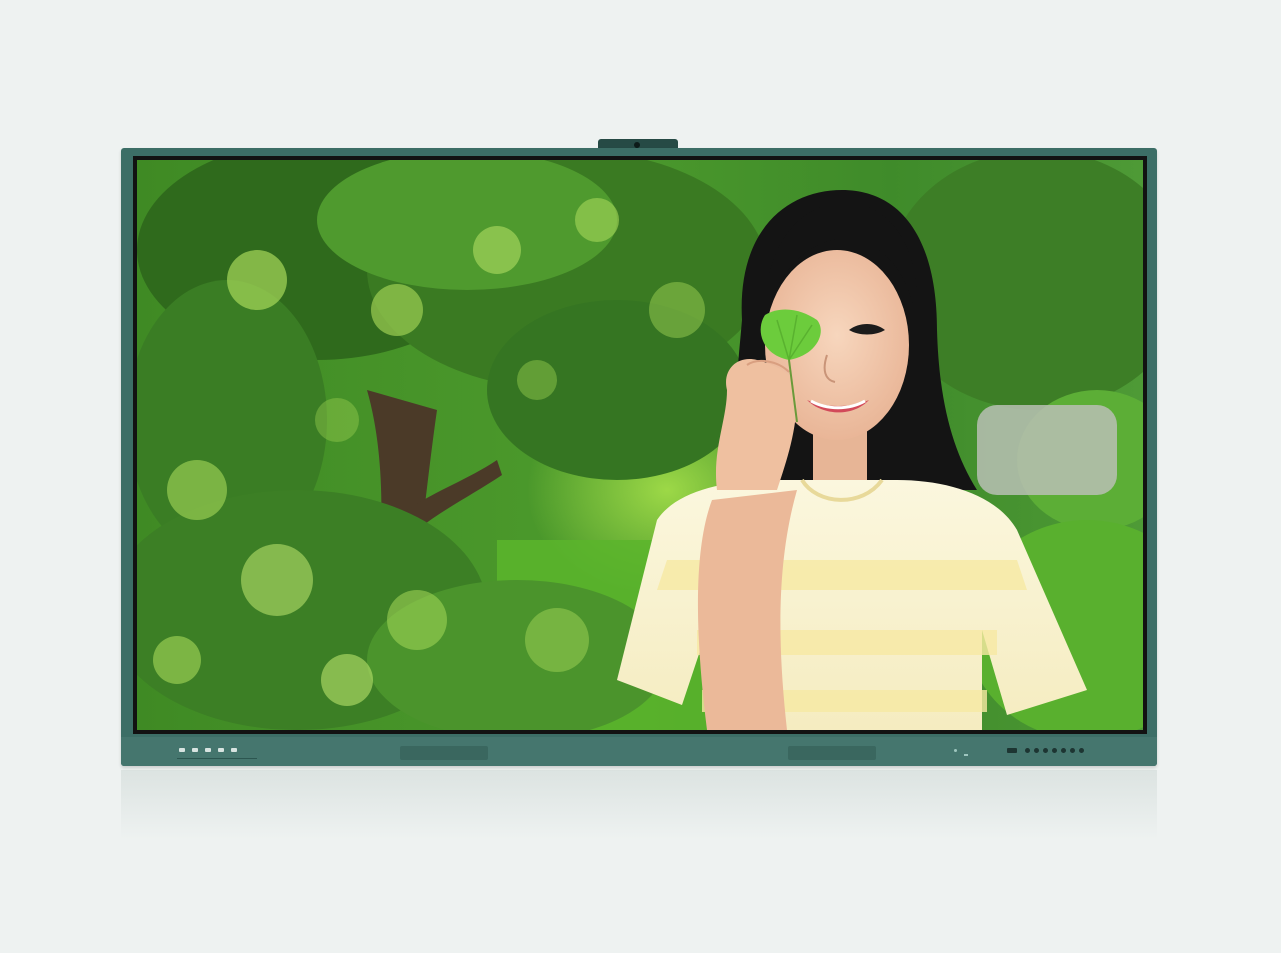 The image size is (1281, 953). What do you see at coordinates (444, 753) in the screenshot?
I see `left-speaker-grille` at bounding box center [444, 753].